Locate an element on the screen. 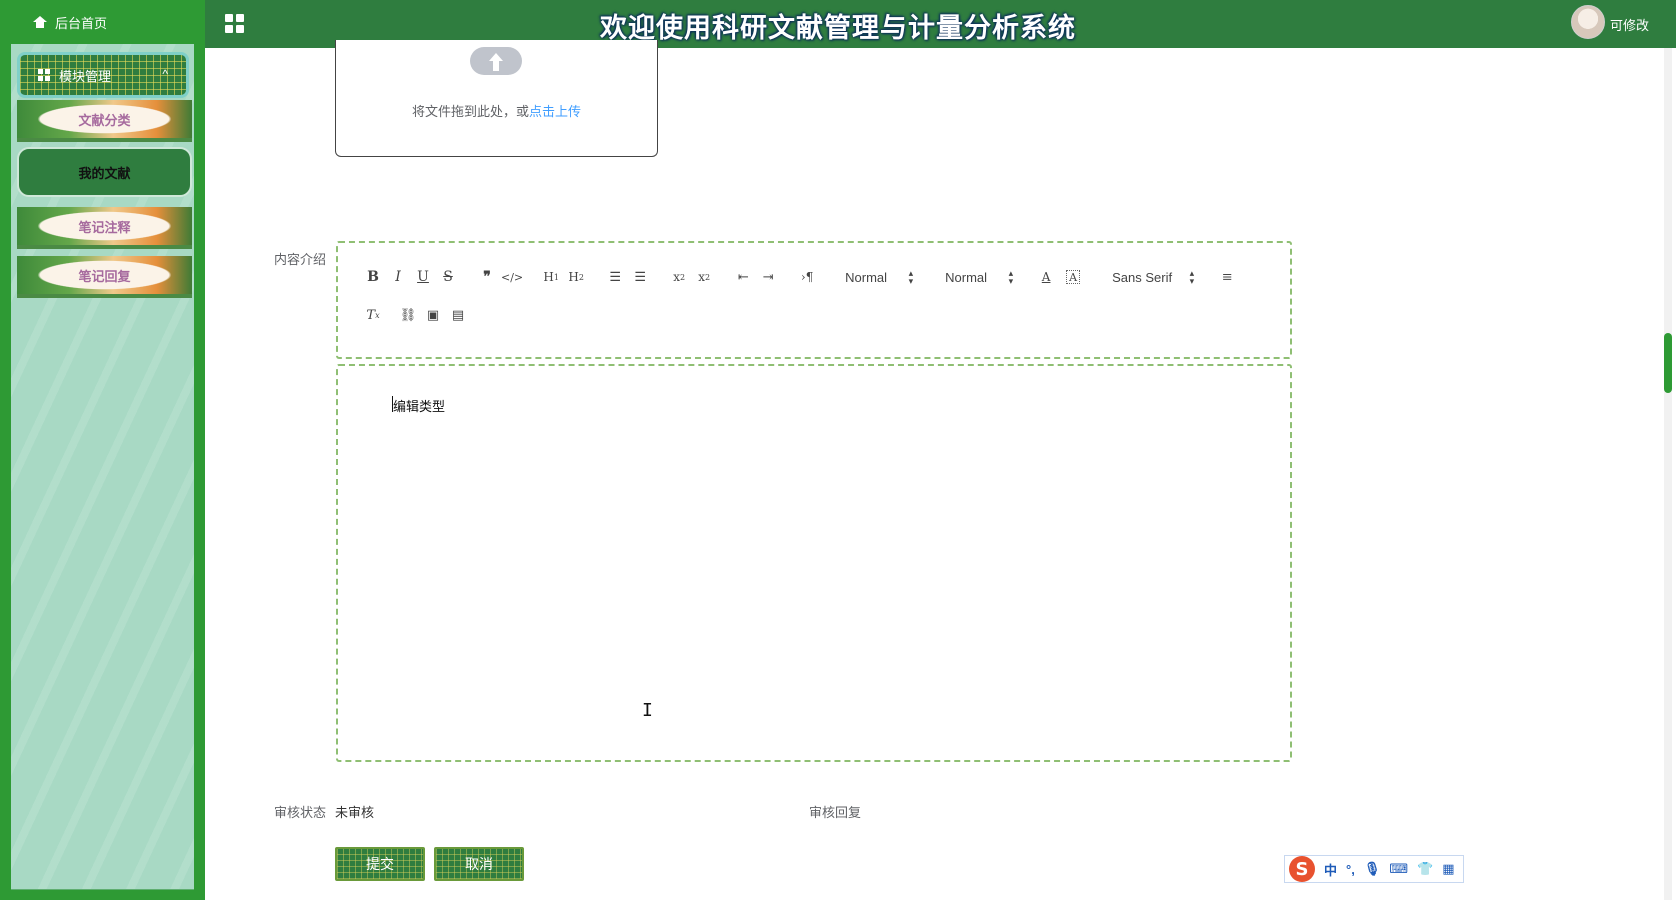 This screenshot has width=1676, height=900. clear-format-icon: Tx is located at coordinates (373, 315).